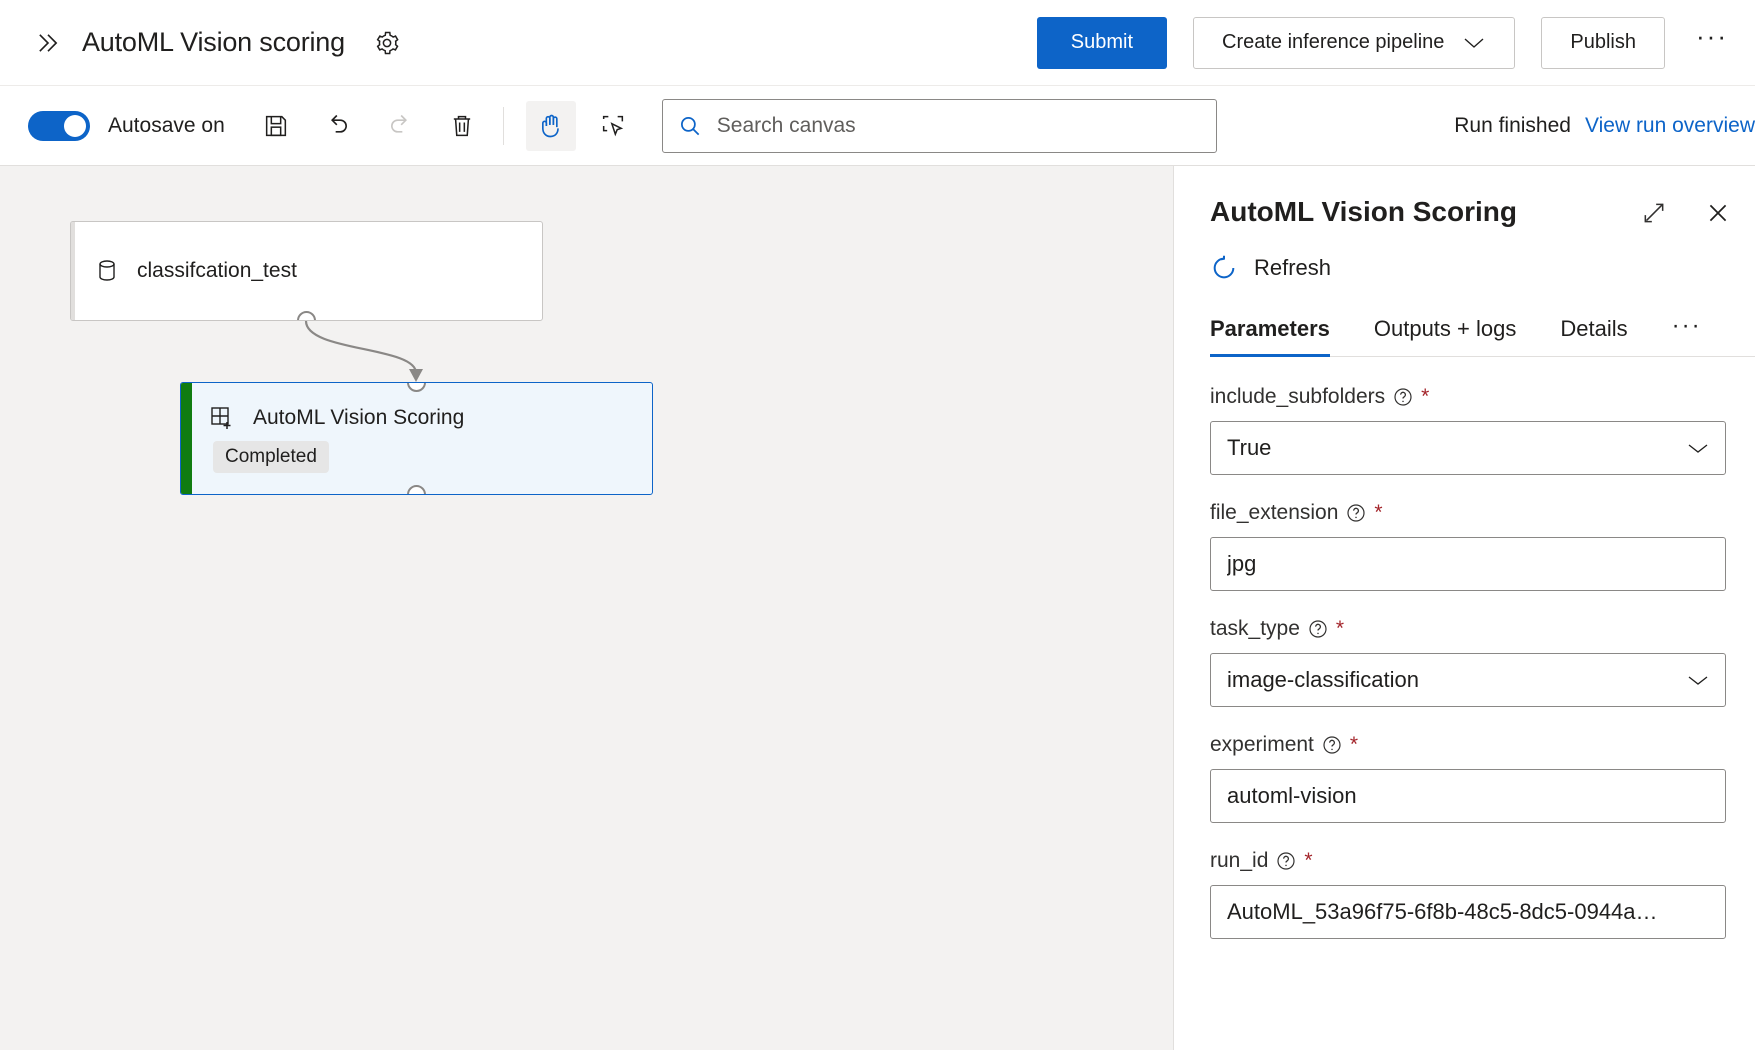 This screenshot has width=1755, height=1050. Describe the element at coordinates (1464, 197) in the screenshot. I see `panel-header: AutoML Vision Scoring` at that location.